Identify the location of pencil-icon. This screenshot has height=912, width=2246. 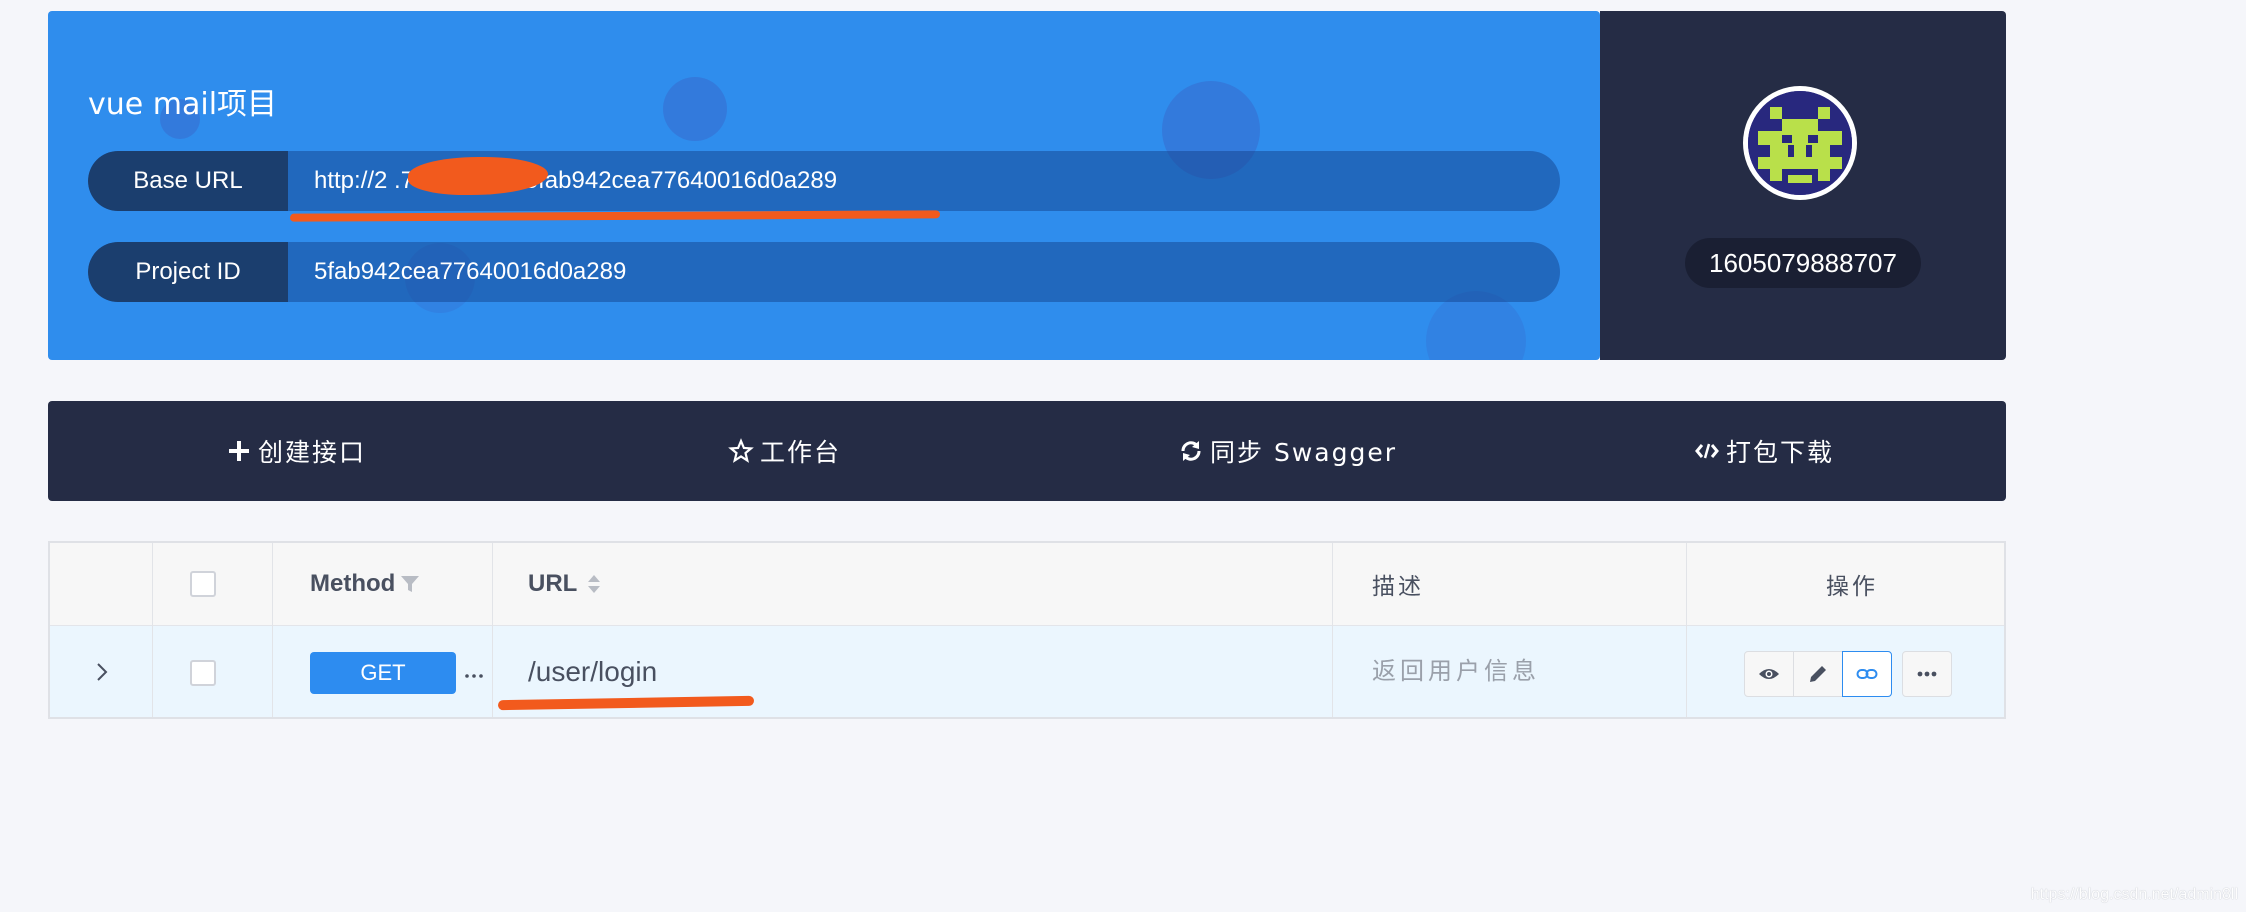
(1818, 674).